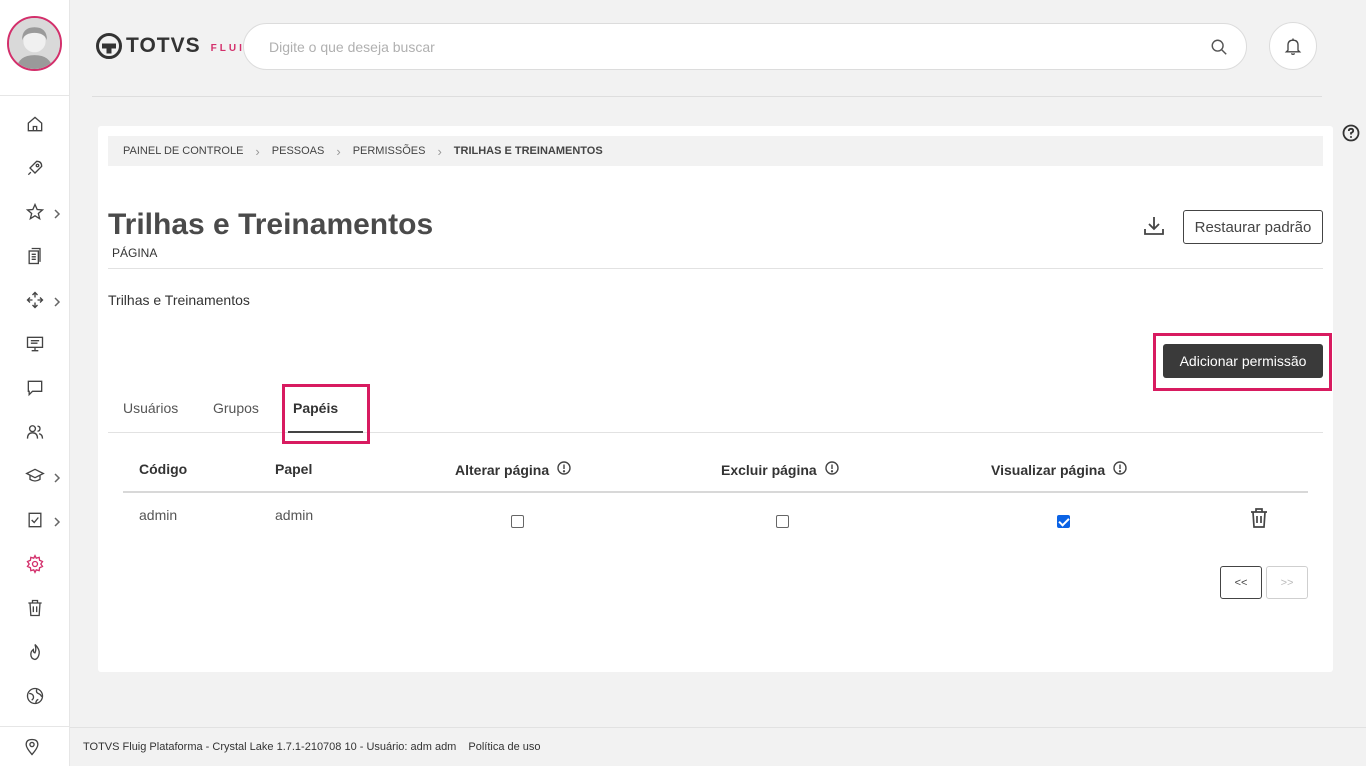 This screenshot has width=1366, height=766. I want to click on fire-icon, so click(35, 652).